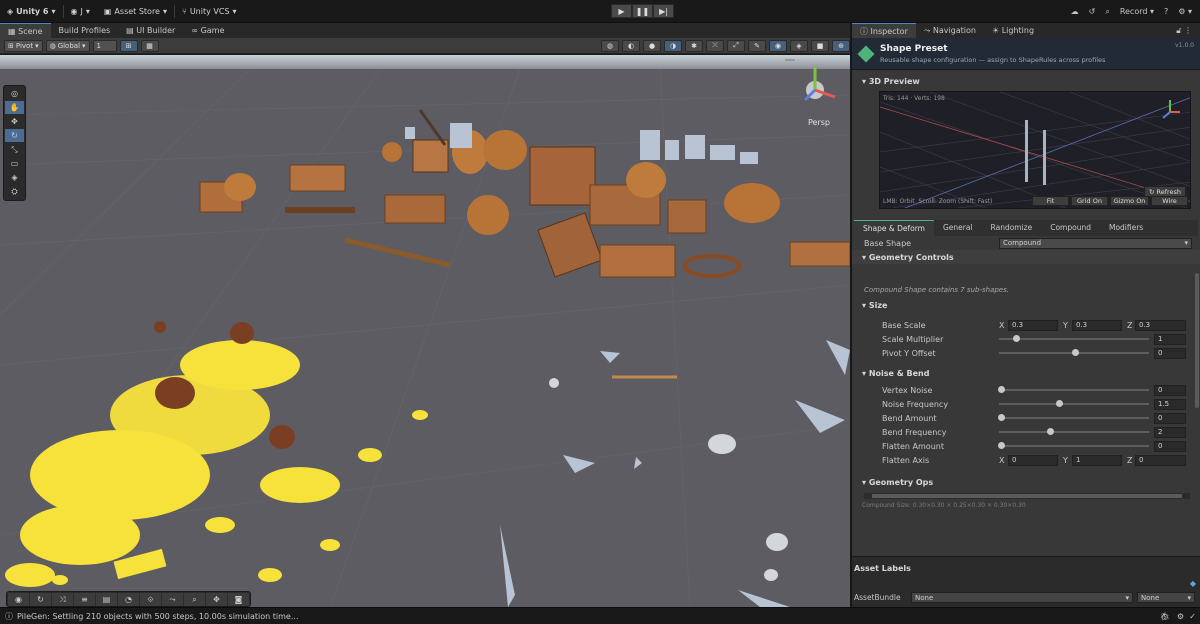  I want to click on tool-7-icon: ⟐, so click(150, 599).